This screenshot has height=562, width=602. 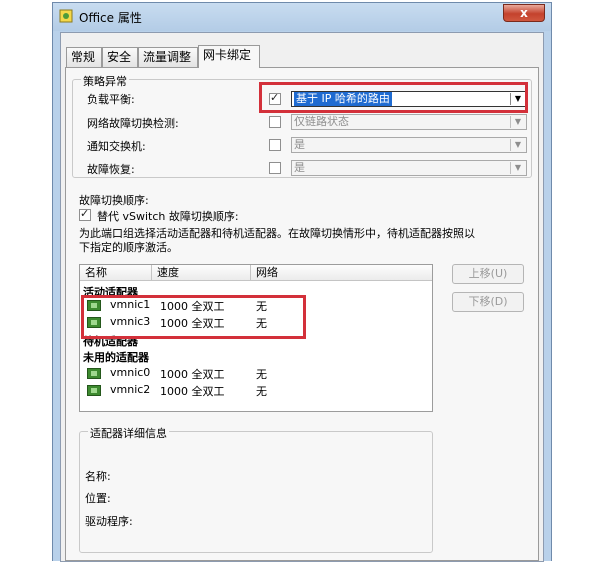 What do you see at coordinates (116, 357) in the screenshot?
I see `group-unused-adapters: 未用的适配器` at bounding box center [116, 357].